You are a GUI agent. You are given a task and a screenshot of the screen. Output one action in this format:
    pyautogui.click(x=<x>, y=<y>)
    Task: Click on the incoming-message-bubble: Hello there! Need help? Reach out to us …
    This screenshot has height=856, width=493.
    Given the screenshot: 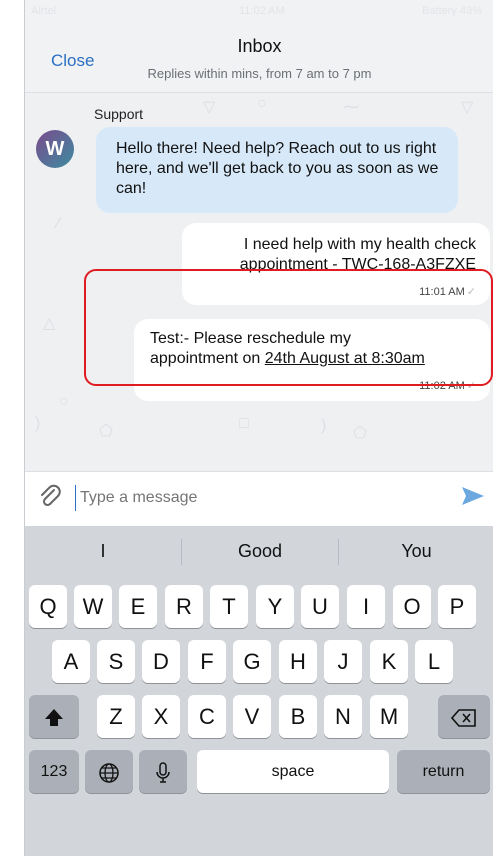 What is the action you would take?
    pyautogui.click(x=277, y=170)
    